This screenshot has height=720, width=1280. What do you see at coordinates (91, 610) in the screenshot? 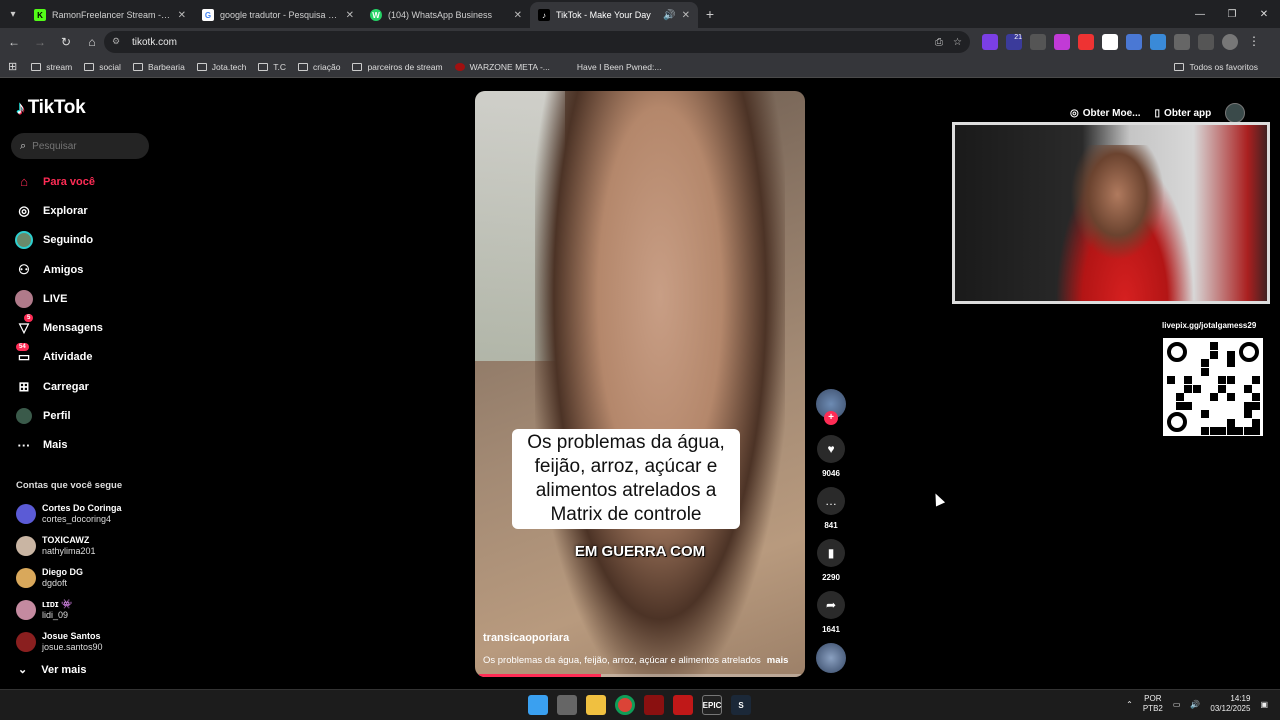
I see `list-item: ʟɪᴅɪ 👾 lidi_09` at bounding box center [91, 610].